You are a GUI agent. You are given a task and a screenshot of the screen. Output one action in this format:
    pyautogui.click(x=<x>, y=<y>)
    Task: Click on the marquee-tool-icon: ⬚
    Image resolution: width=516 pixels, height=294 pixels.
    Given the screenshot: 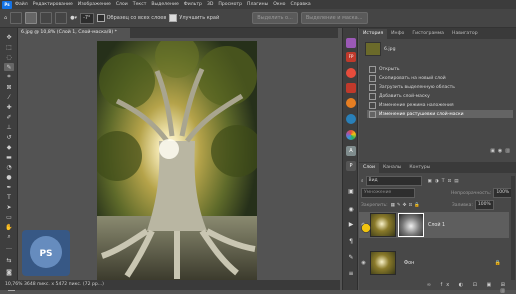 What is the action you would take?
    pyautogui.click(x=9, y=47)
    